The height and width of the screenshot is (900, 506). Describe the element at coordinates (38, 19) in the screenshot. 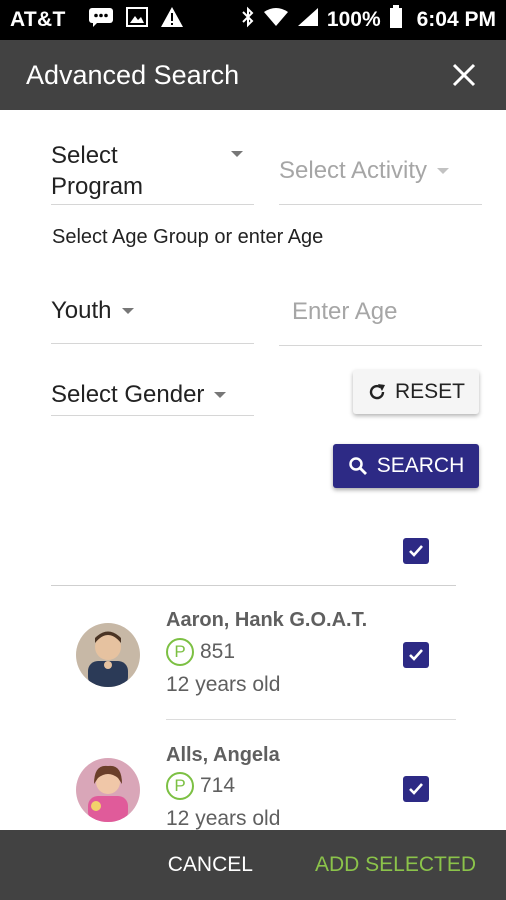

I see `carrier-label: AT&T` at that location.